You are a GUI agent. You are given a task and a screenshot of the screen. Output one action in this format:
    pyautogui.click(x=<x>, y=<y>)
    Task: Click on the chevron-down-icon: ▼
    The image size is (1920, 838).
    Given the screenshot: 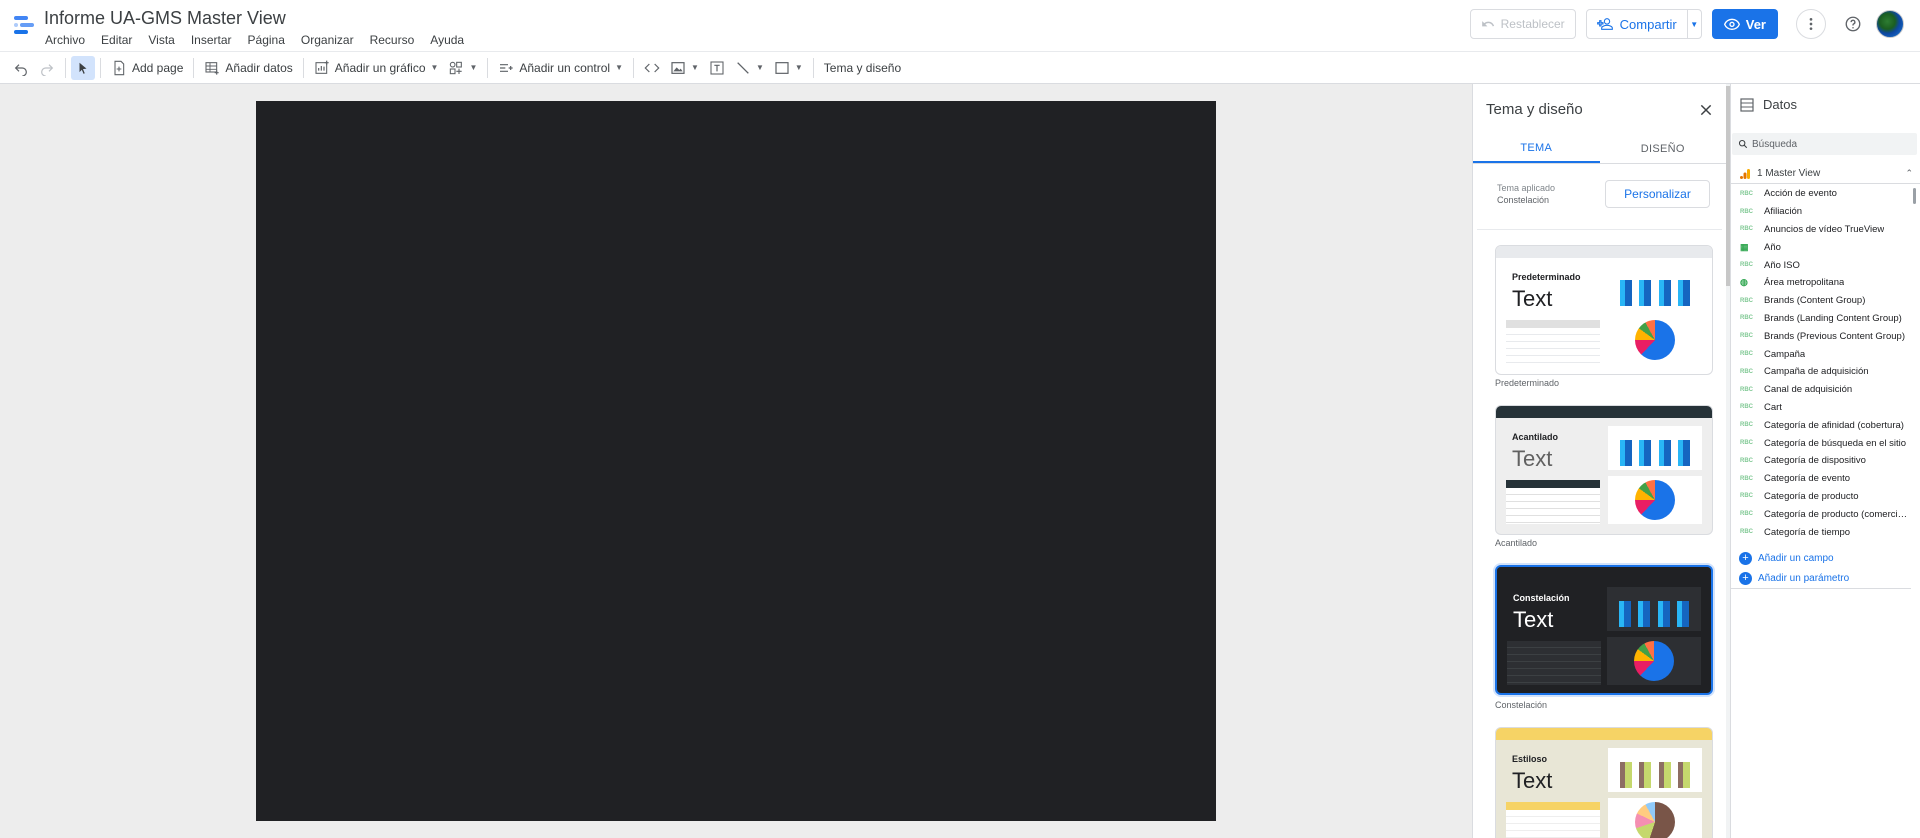 What is the action you would take?
    pyautogui.click(x=434, y=67)
    